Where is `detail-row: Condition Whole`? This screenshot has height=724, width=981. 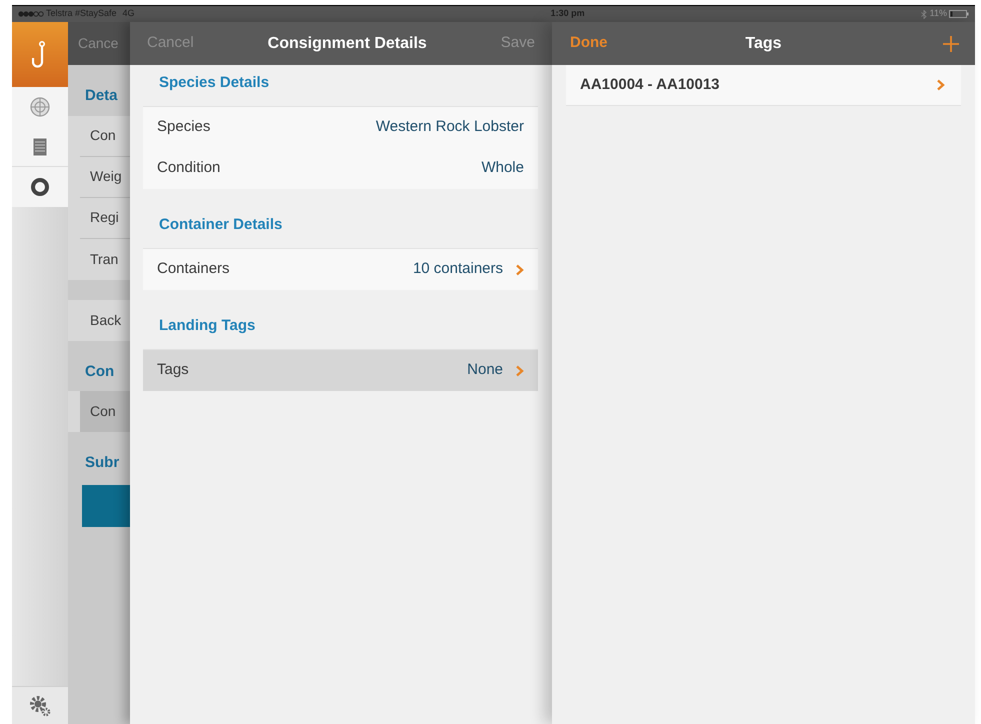
detail-row: Condition Whole is located at coordinates (340, 168).